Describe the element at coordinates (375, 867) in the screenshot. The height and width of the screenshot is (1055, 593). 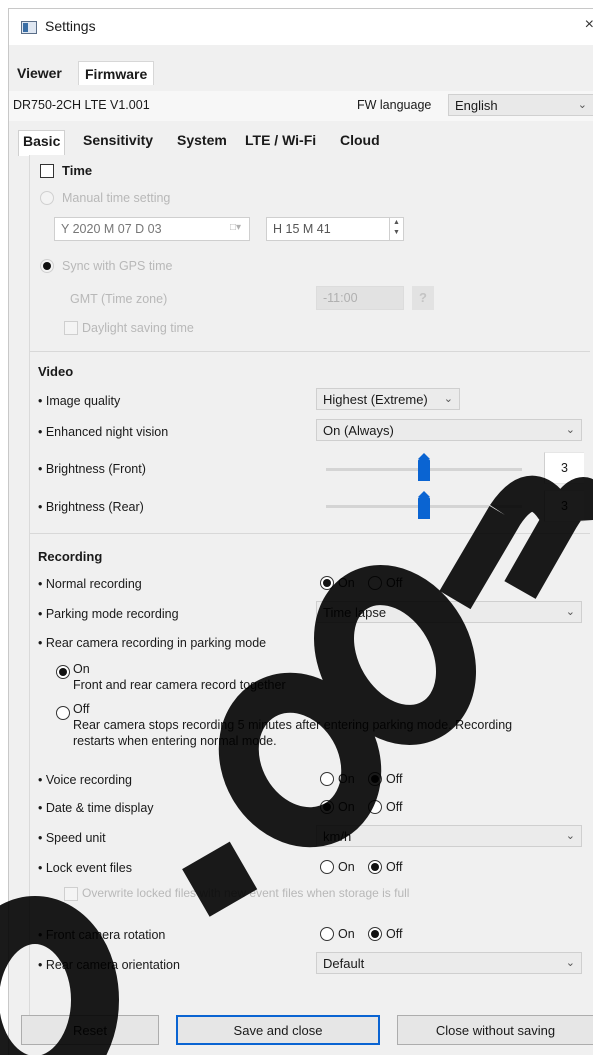
I see `lock-off-radio` at that location.